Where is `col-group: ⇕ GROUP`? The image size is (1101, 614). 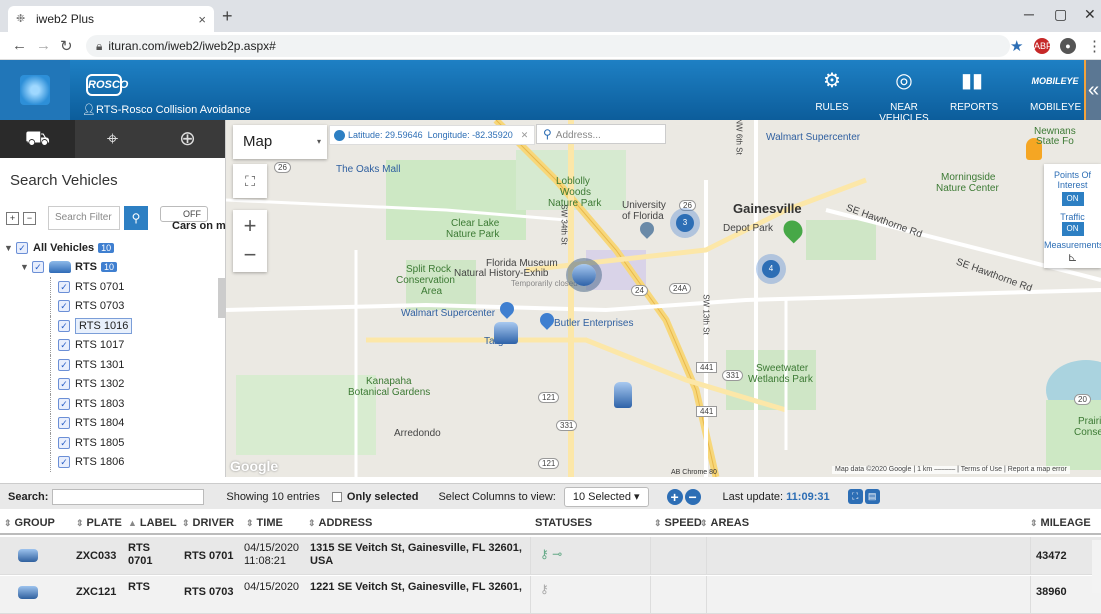 col-group: ⇕ GROUP is located at coordinates (29, 523).